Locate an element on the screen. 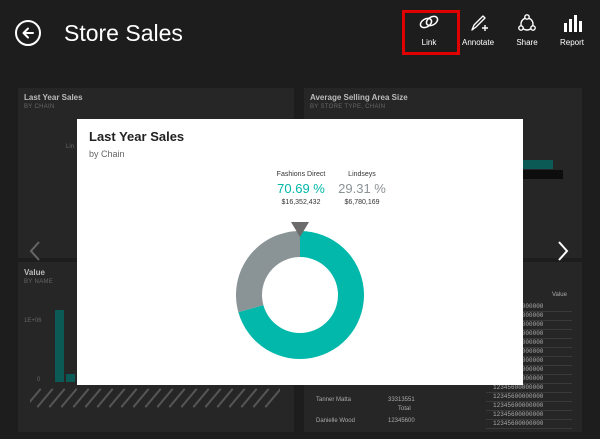 This screenshot has height=439, width=600. legend-value: $16,352,432 is located at coordinates (301, 202).